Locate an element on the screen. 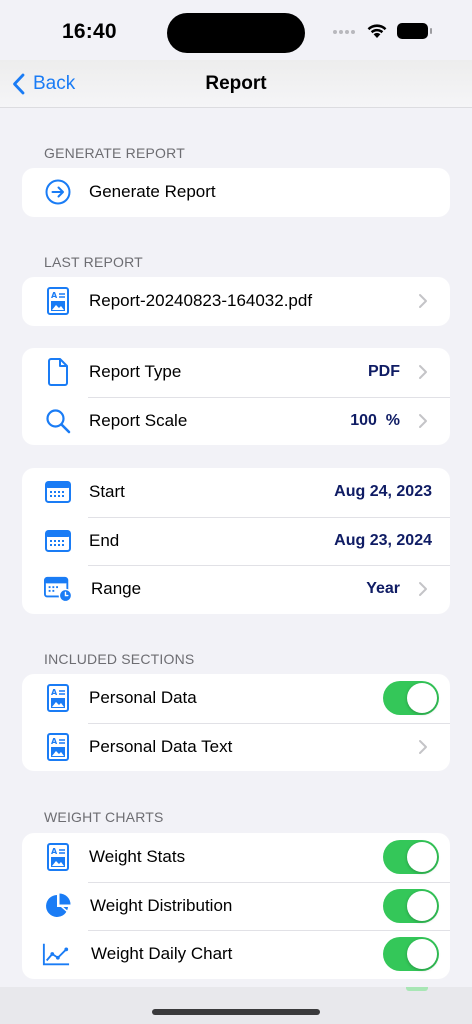 This screenshot has height=1024, width=472. calendar-clock-icon is located at coordinates (58, 589).